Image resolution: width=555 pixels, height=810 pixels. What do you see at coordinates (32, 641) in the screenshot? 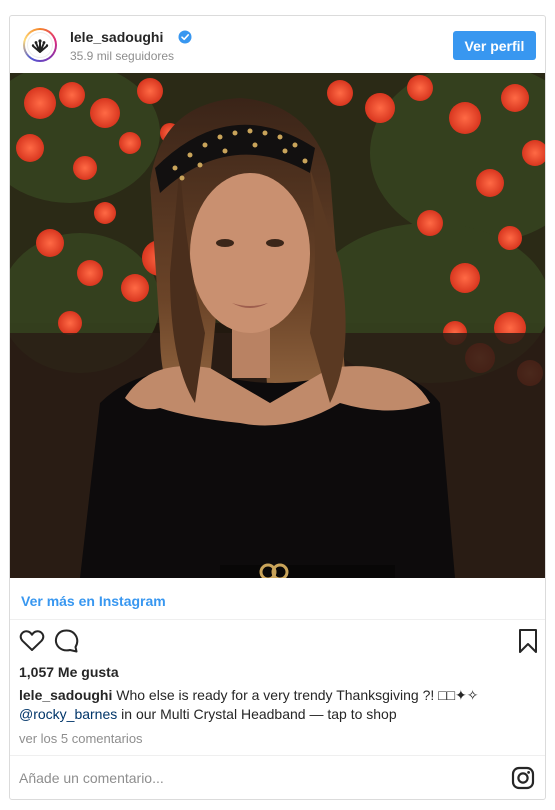
I see `heart-icon` at bounding box center [32, 641].